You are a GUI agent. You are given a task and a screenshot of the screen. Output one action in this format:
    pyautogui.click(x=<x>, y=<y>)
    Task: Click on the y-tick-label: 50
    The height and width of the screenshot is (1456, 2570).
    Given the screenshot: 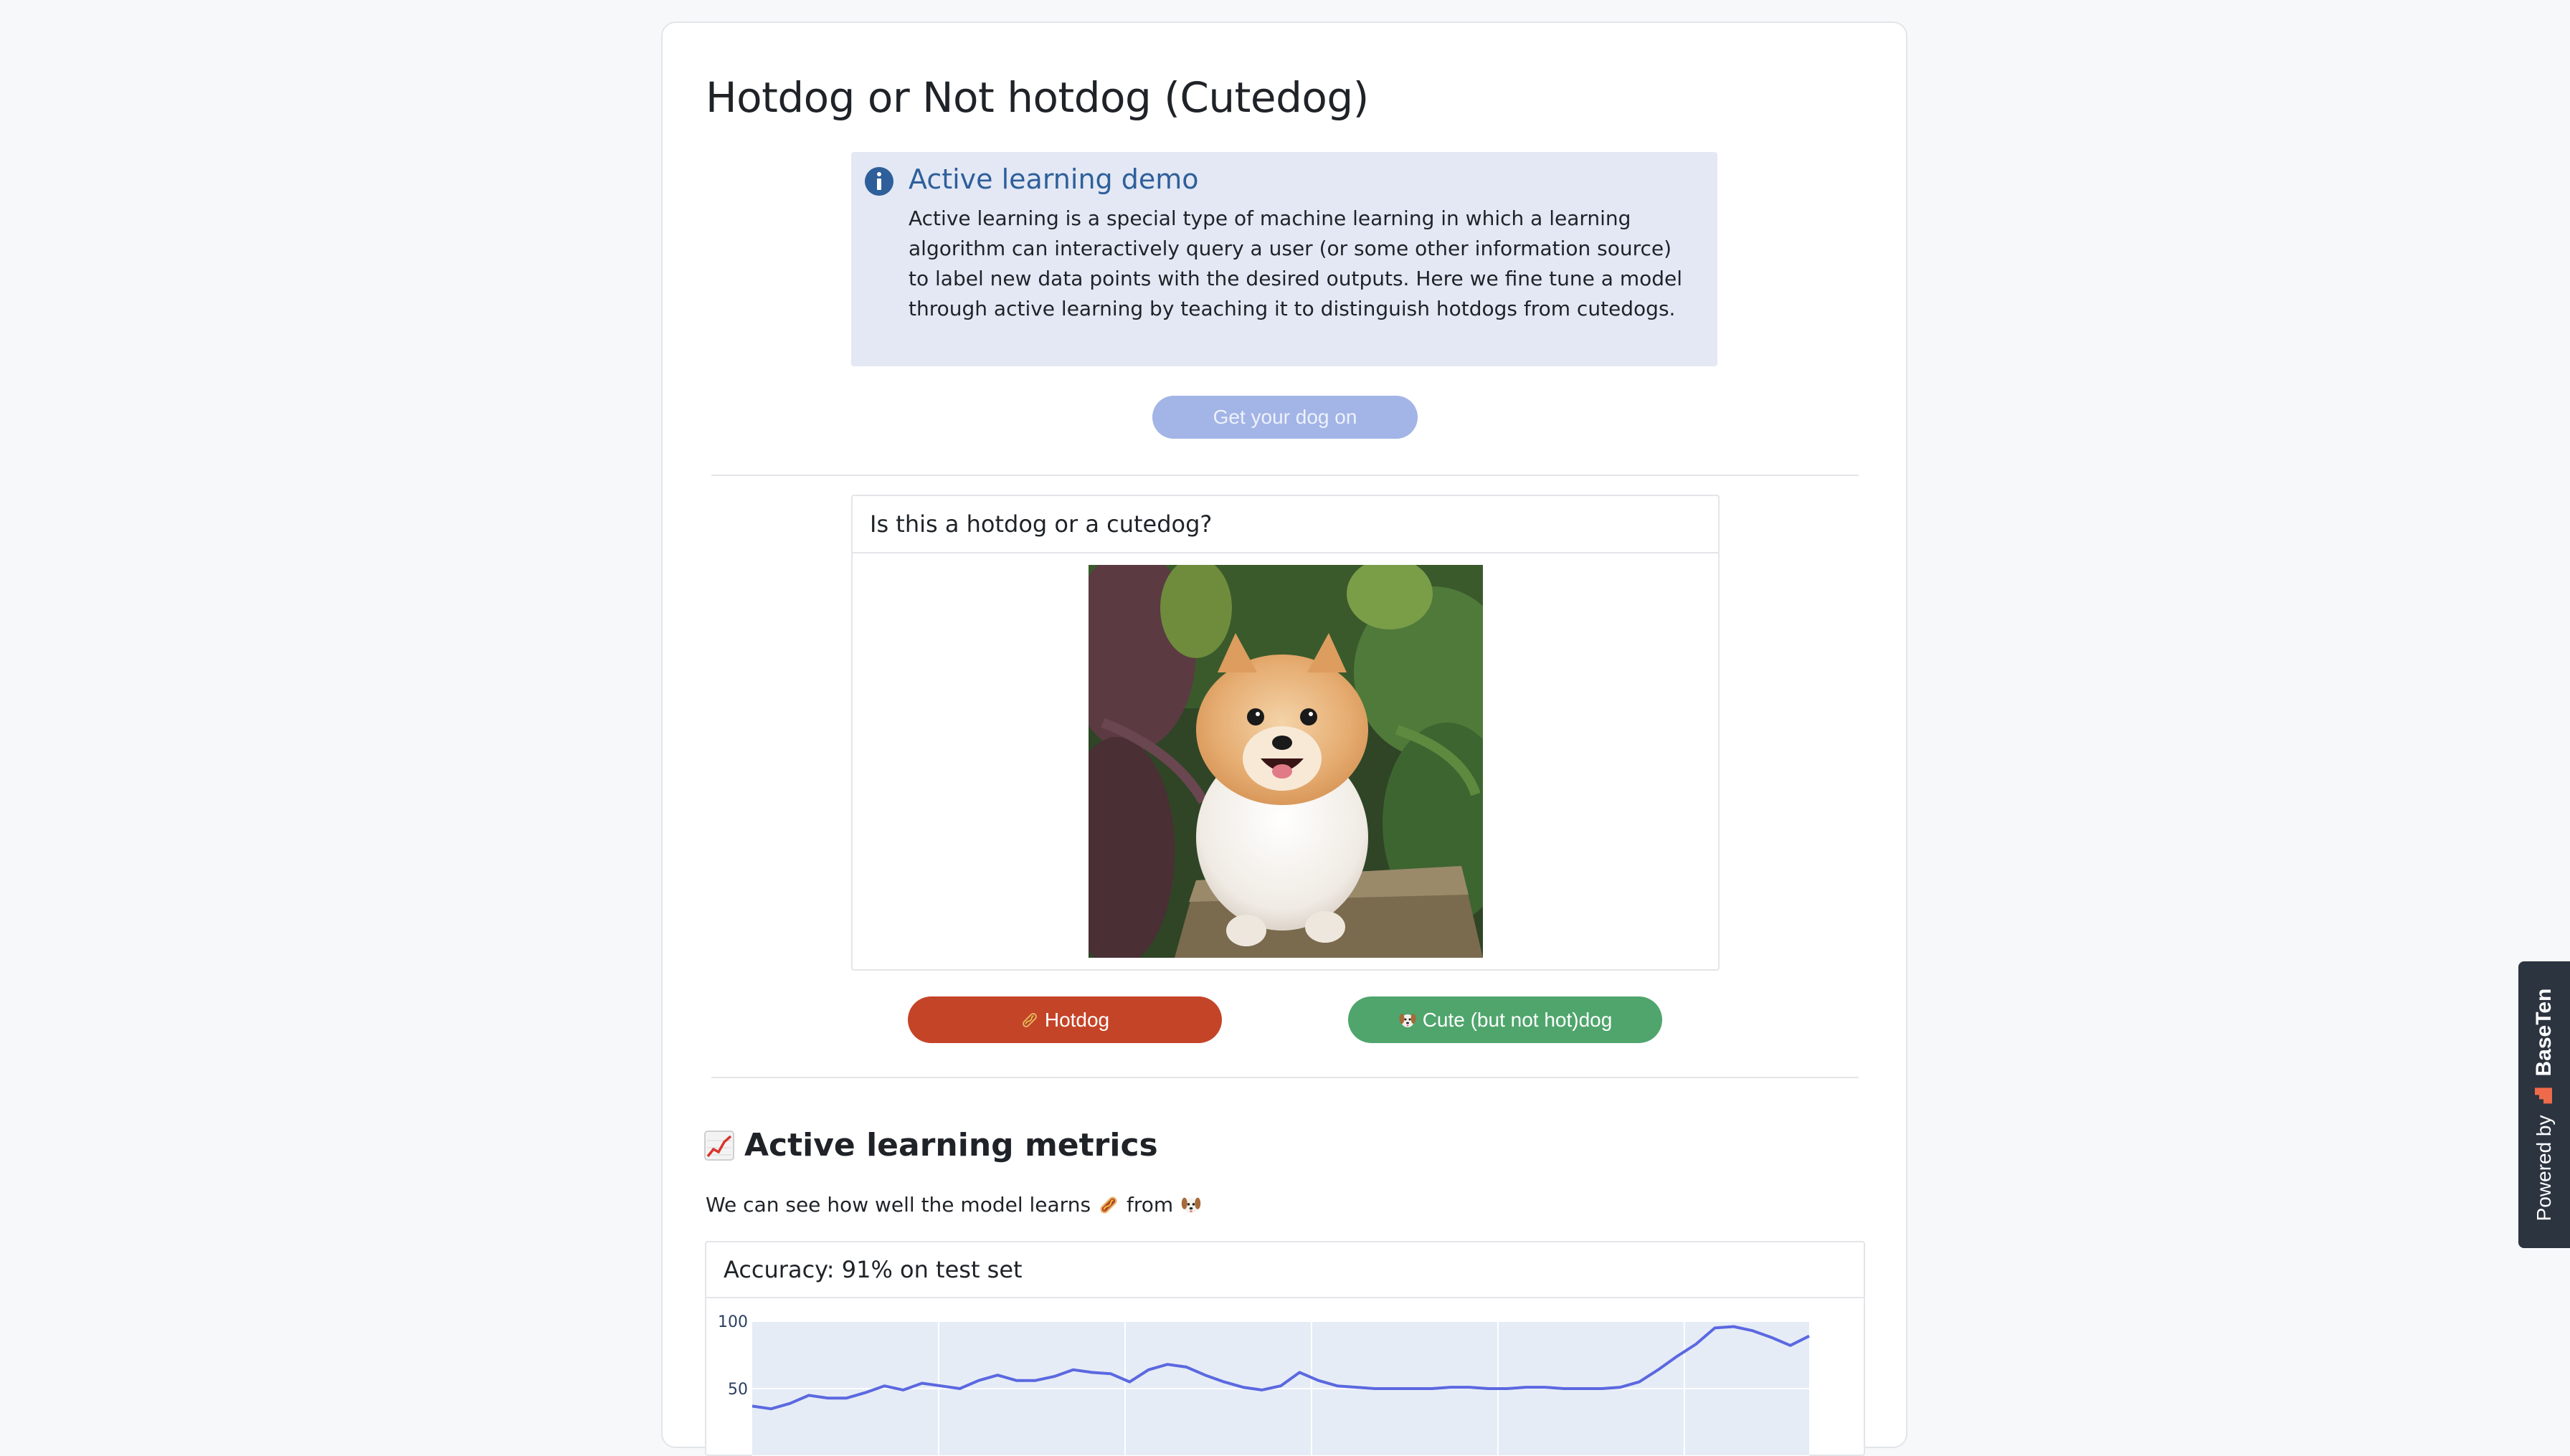 What is the action you would take?
    pyautogui.click(x=738, y=1390)
    